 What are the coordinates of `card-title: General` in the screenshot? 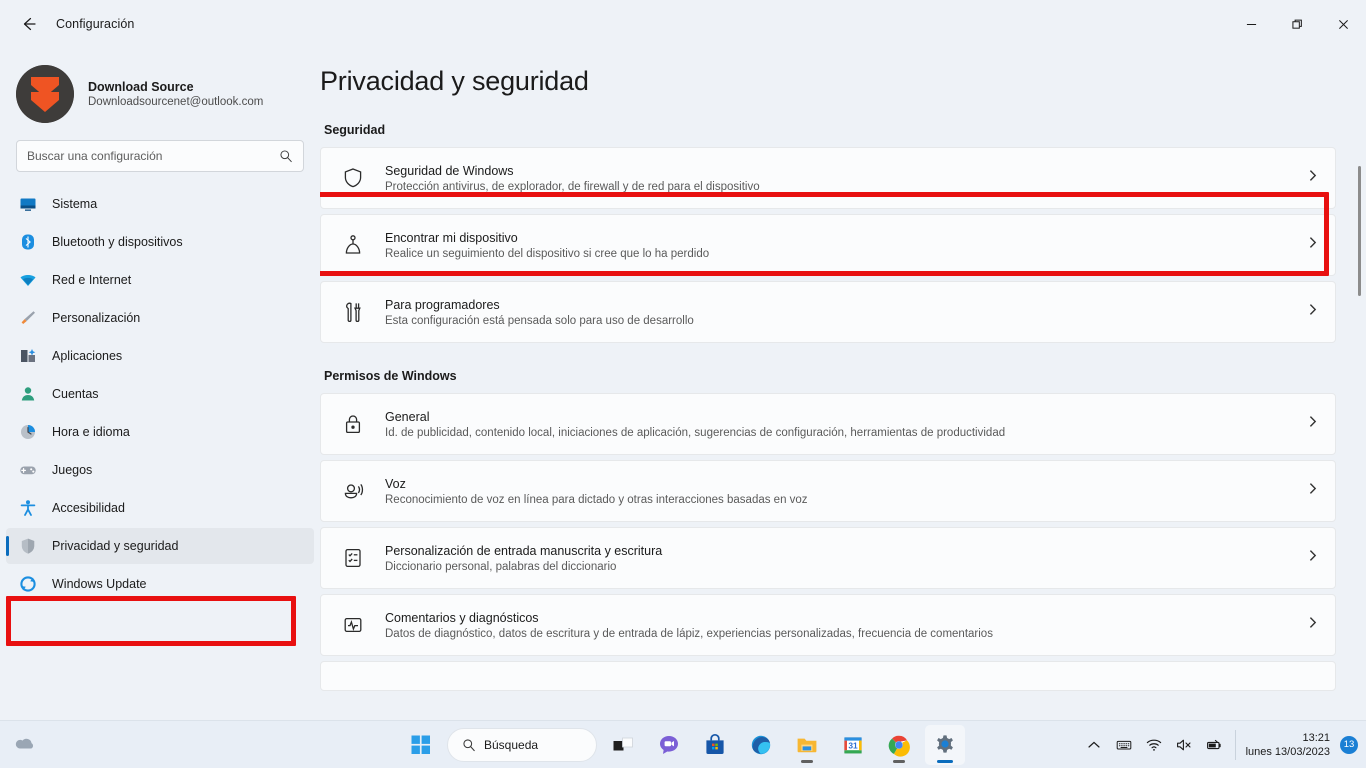 It's located at (407, 416).